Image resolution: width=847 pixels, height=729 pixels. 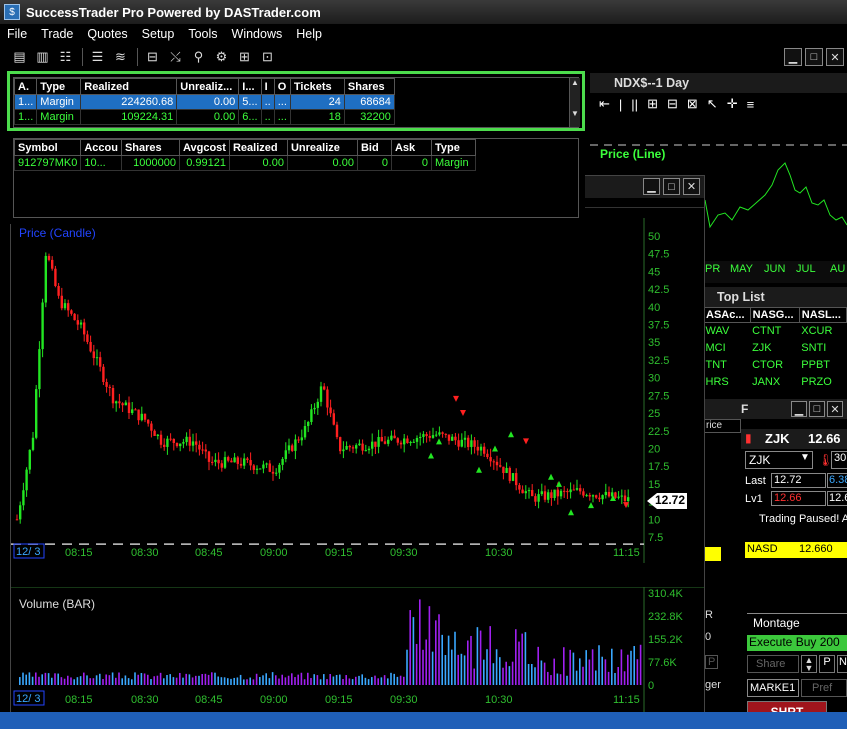 What do you see at coordinates (822, 365) in the screenshot?
I see `table-cell: PPBT` at bounding box center [822, 365].